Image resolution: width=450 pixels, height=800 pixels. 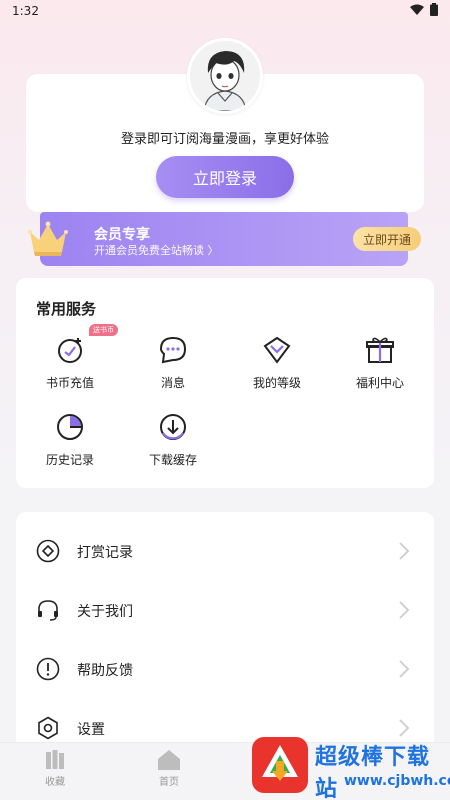 What do you see at coordinates (379, 383) in the screenshot?
I see `service-label: 福利中心` at bounding box center [379, 383].